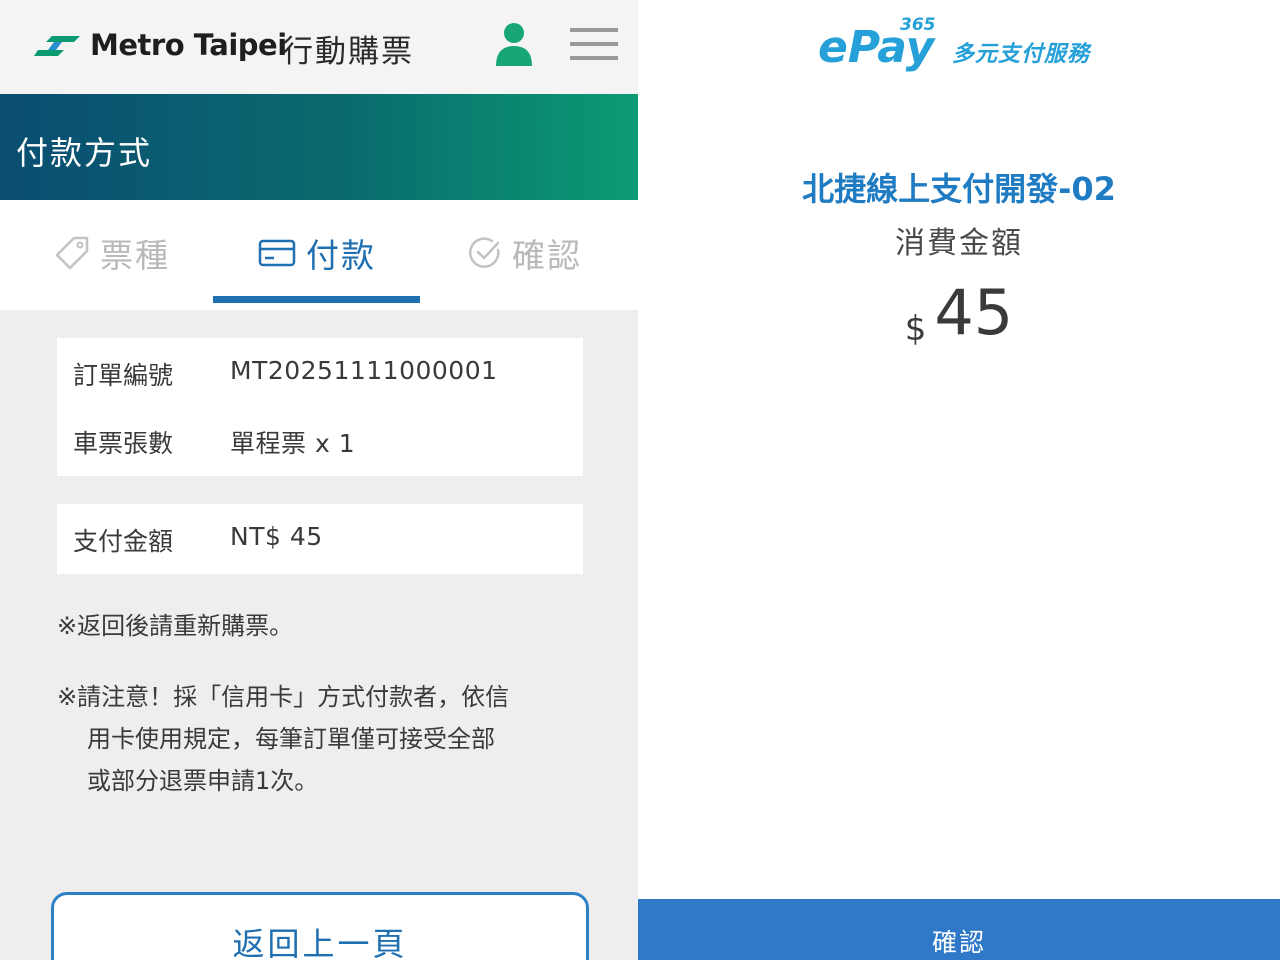 This screenshot has height=960, width=1280. What do you see at coordinates (276, 536) in the screenshot?
I see `payment-amount-value: NT$ 45` at bounding box center [276, 536].